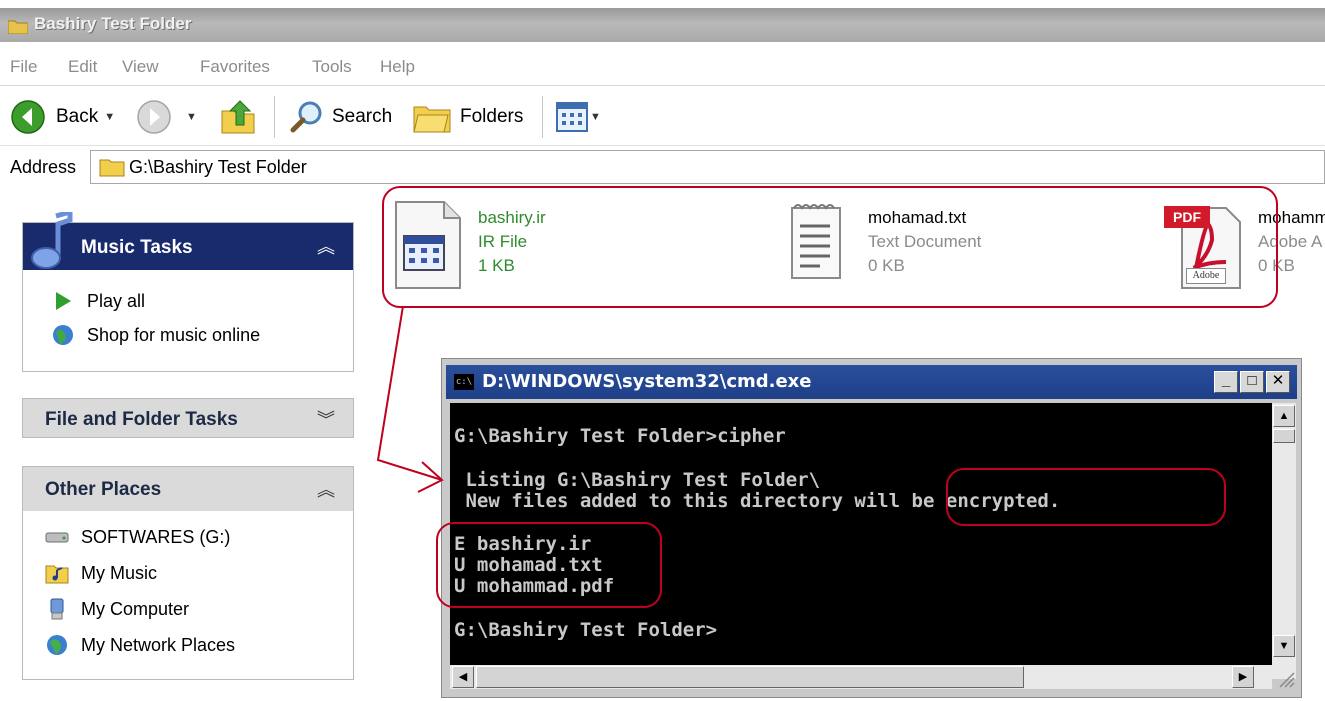 This screenshot has height=701, width=1325. I want to click on softwares-drive-link: SOFTWARES (G:), so click(137, 537).